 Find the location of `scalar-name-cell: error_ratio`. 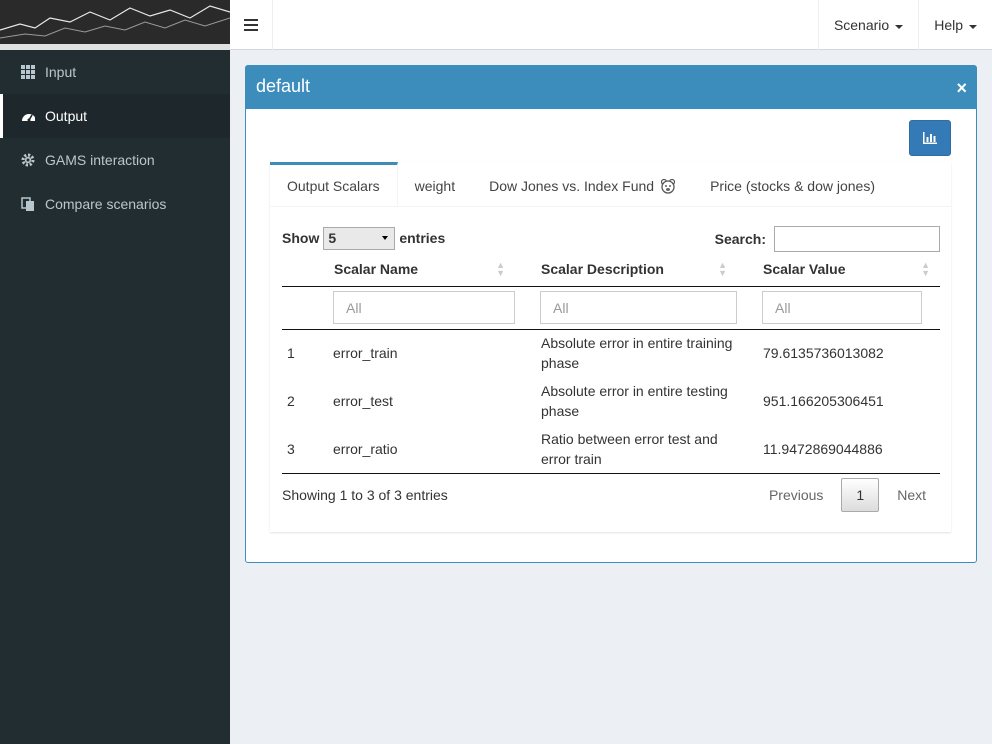

scalar-name-cell: error_ratio is located at coordinates (411, 449).